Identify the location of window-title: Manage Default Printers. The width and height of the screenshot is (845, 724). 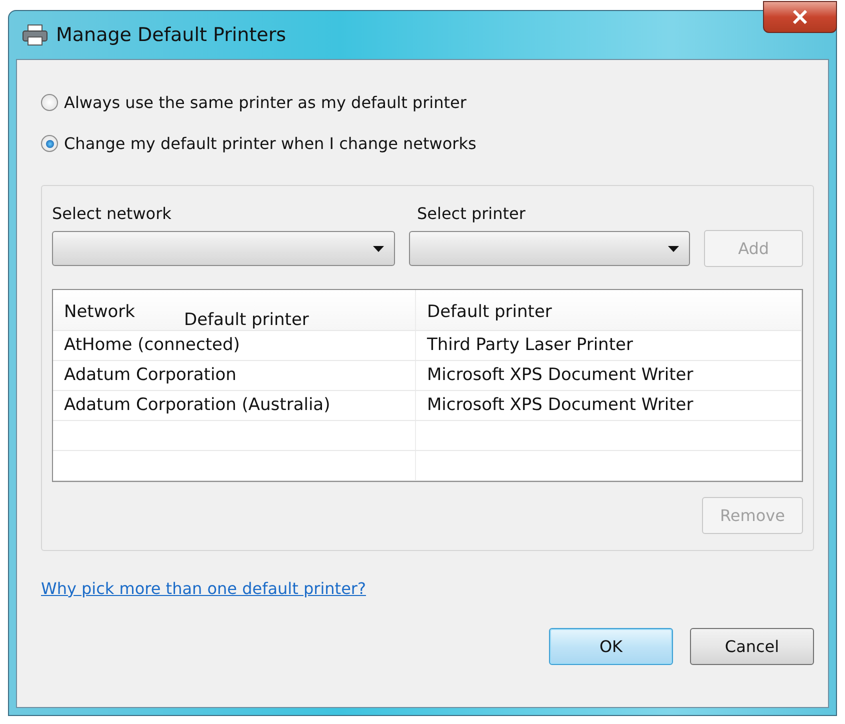
(171, 35).